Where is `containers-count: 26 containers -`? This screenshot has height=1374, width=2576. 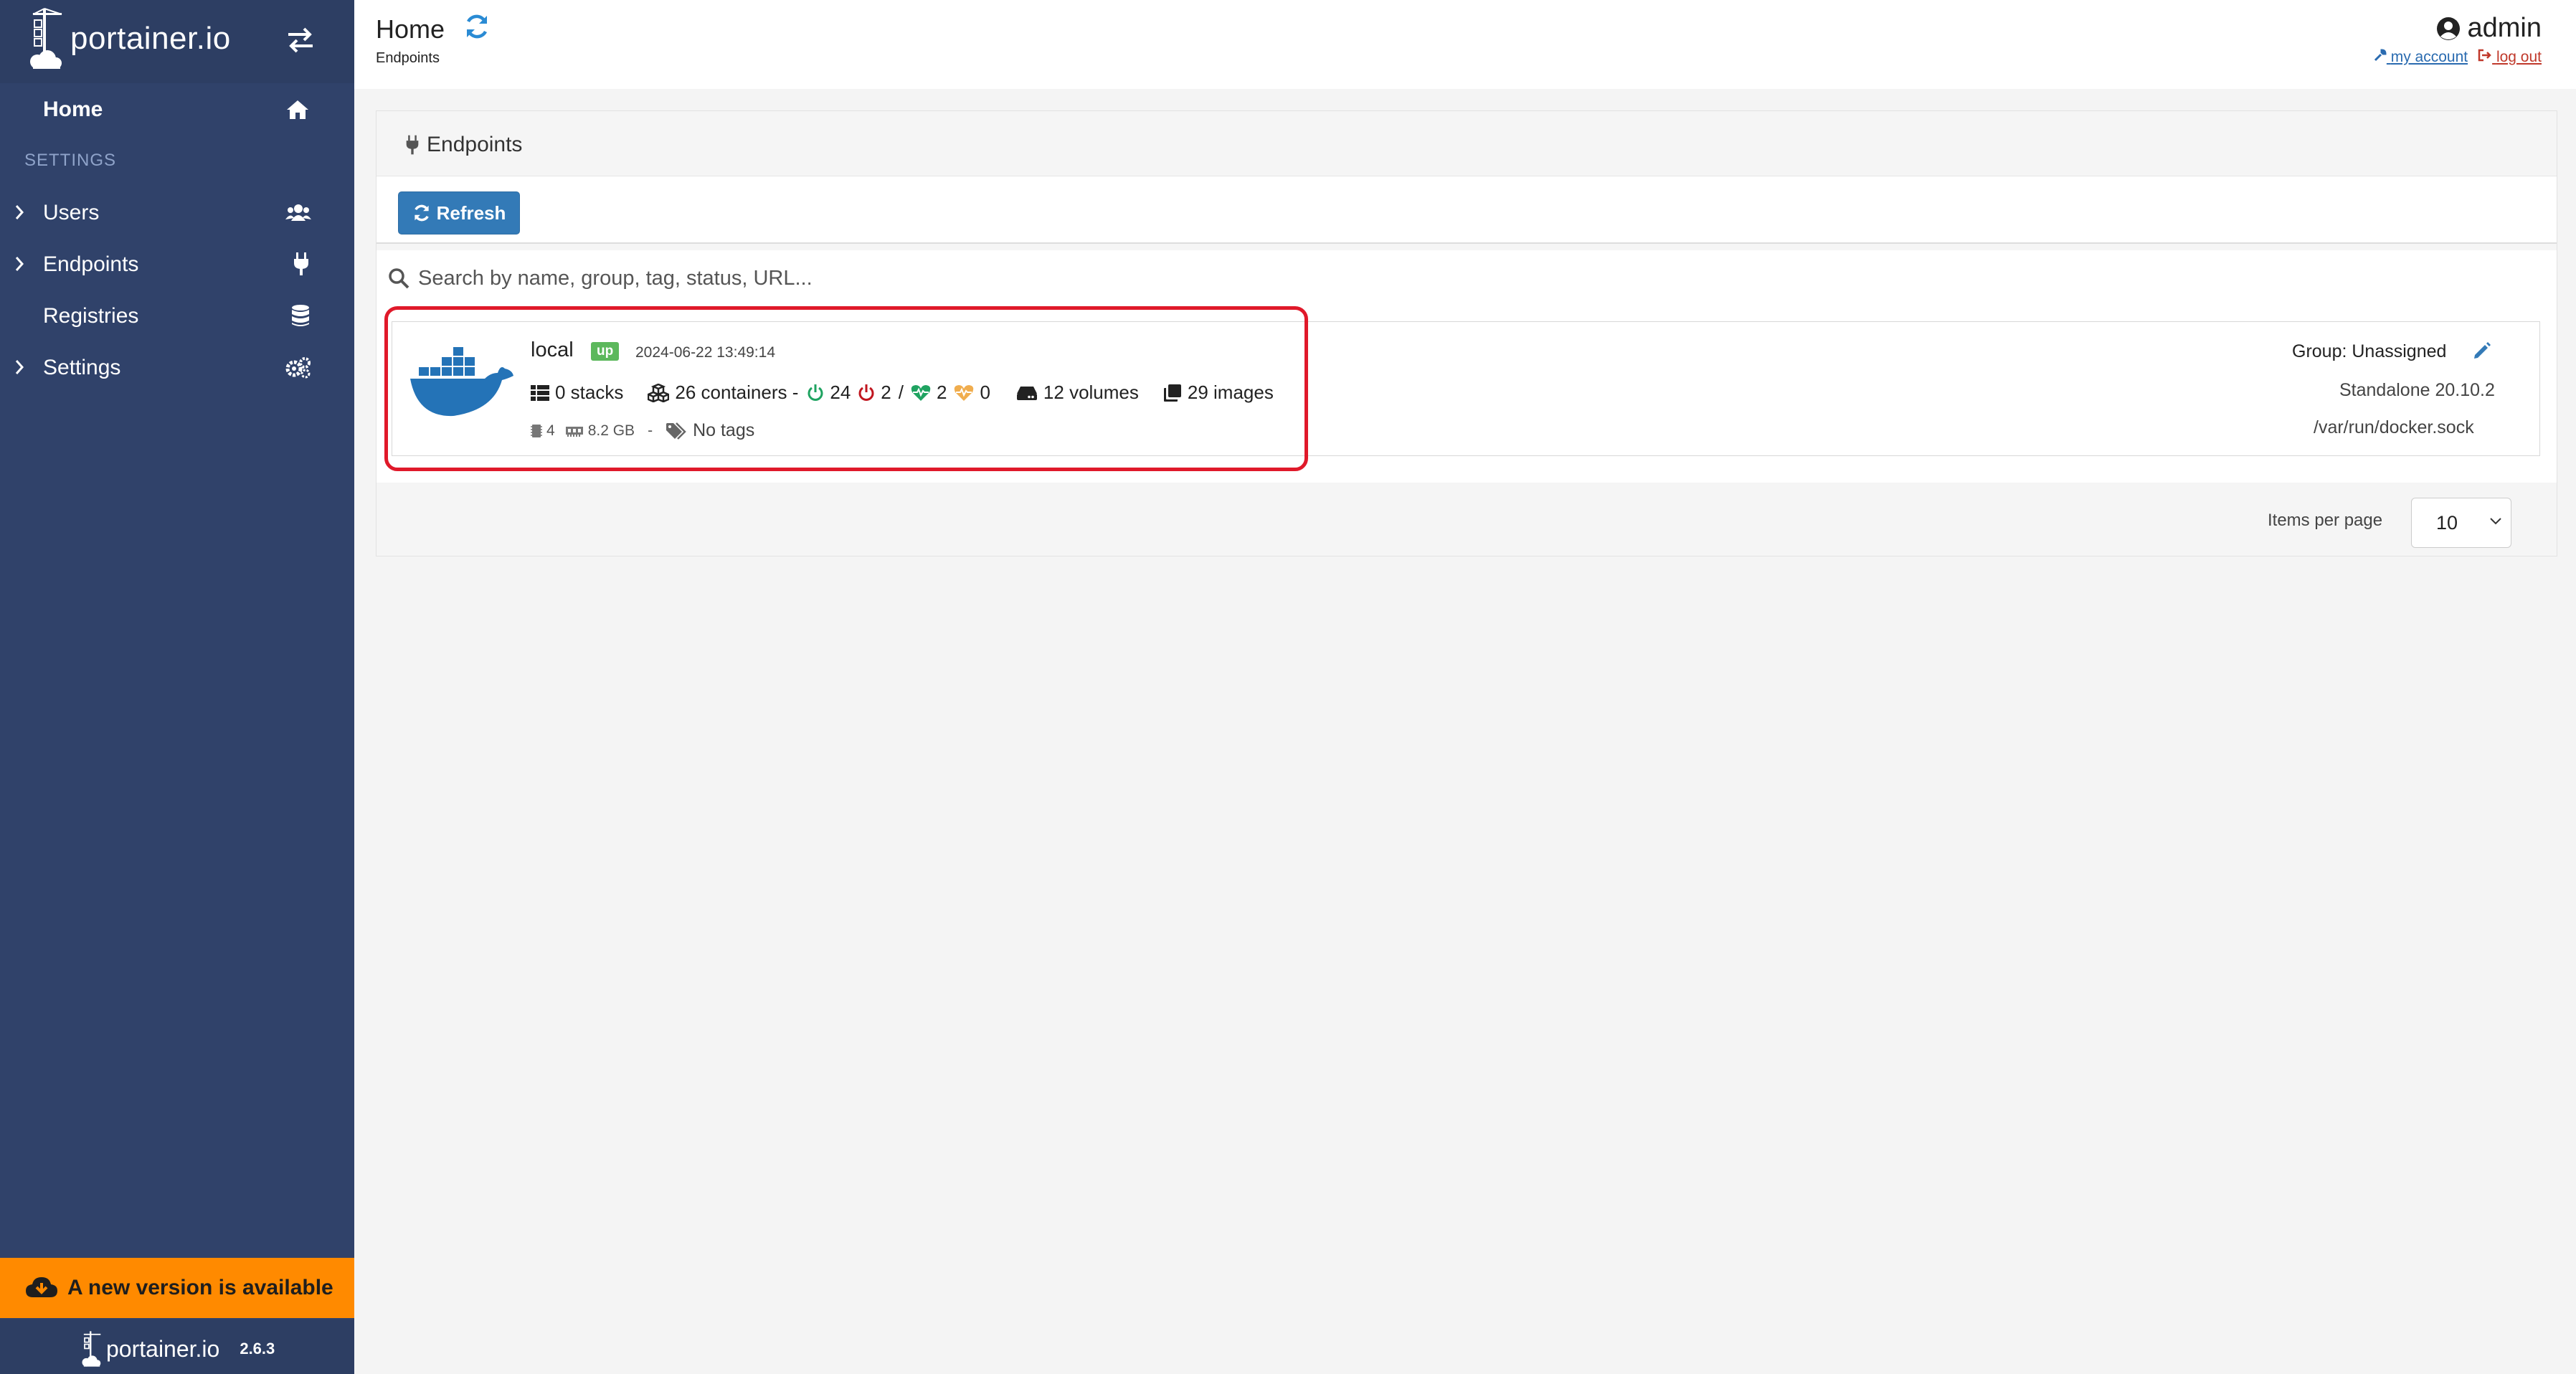
containers-count: 26 containers - is located at coordinates (737, 393).